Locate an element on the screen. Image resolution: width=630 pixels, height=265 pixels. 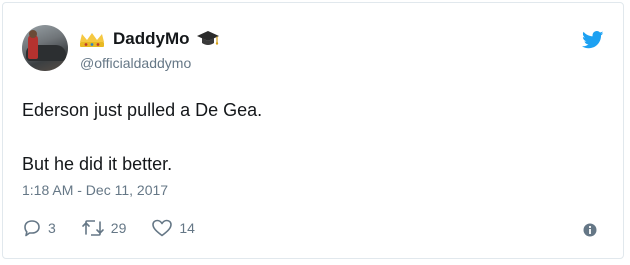
info-icon is located at coordinates (590, 230).